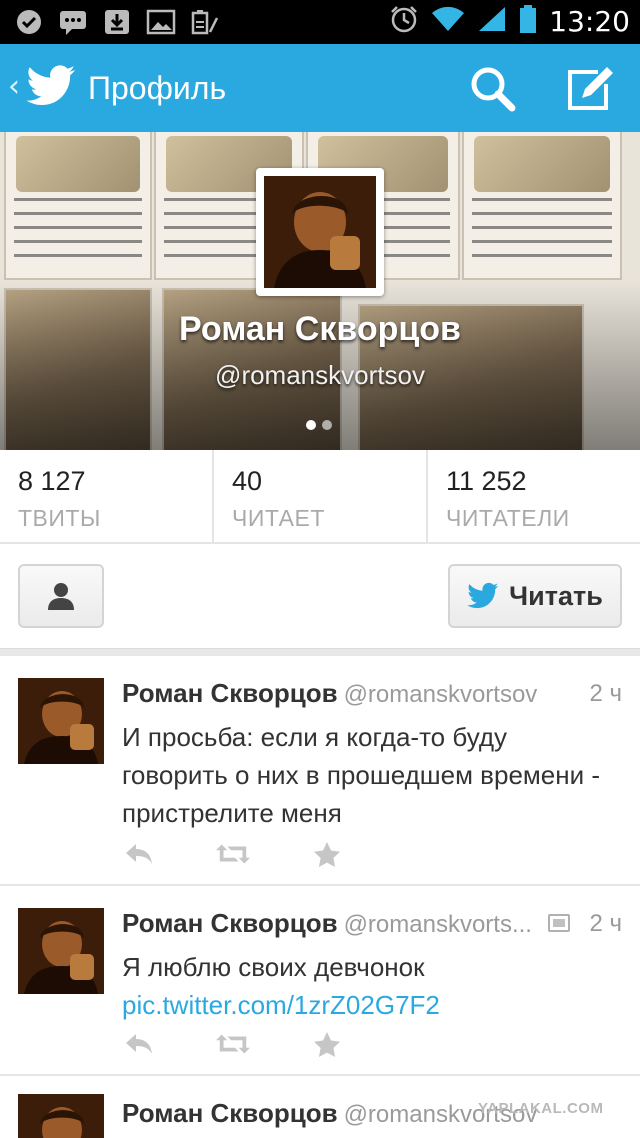  Describe the element at coordinates (281, 1005) in the screenshot. I see `tweet-link: pic.twitter.com/1zrZ02G7F2` at that location.